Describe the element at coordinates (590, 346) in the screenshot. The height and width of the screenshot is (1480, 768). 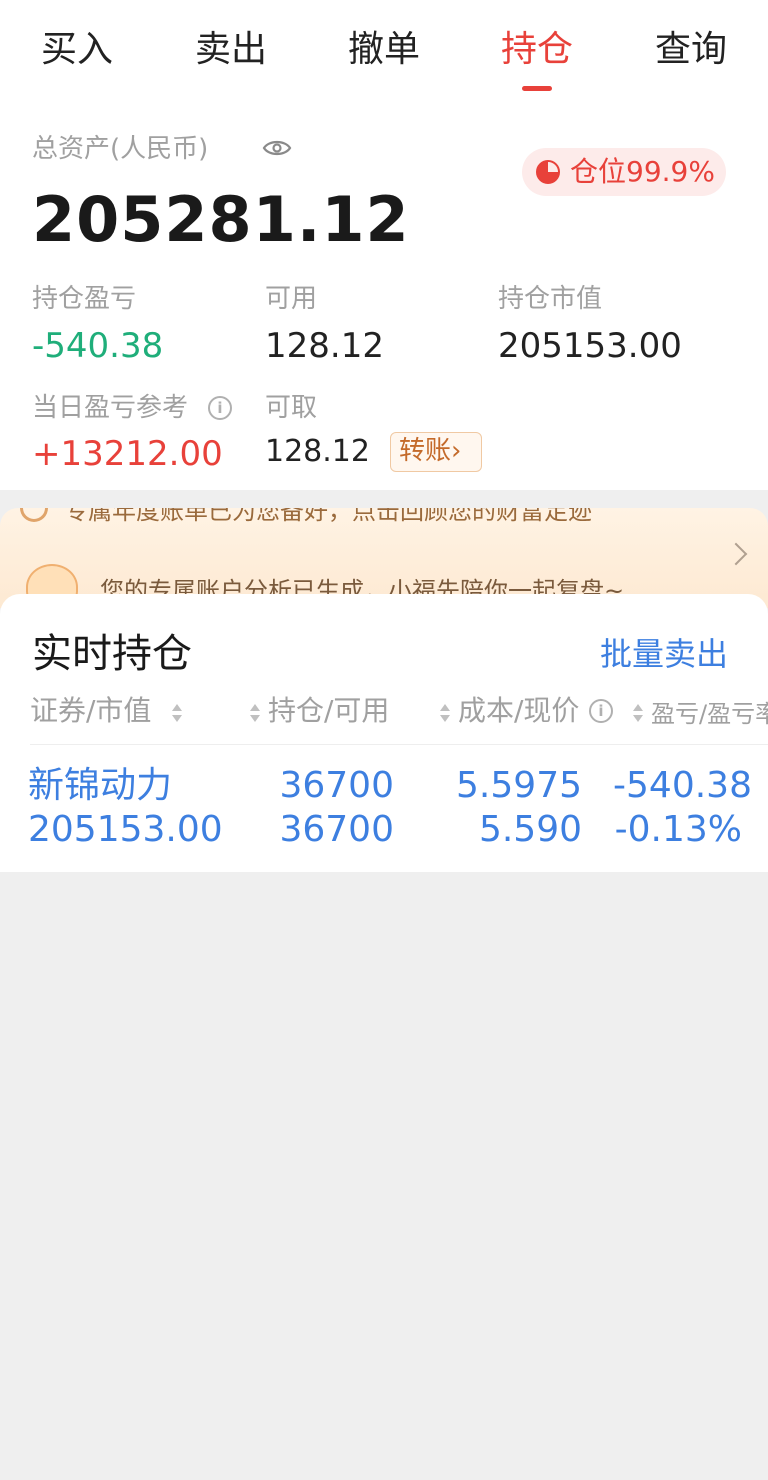
I see `market-value-value: 205153.00` at that location.